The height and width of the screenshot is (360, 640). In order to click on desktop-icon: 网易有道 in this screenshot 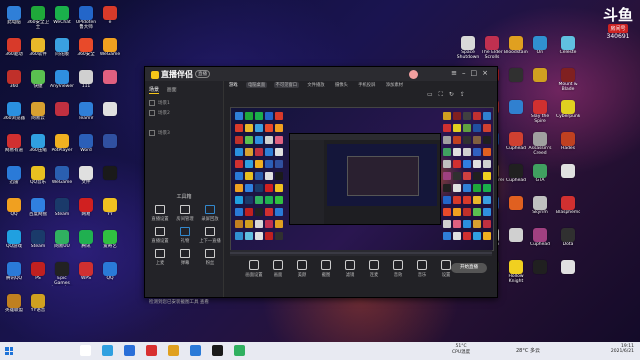, I will do `click(14, 146)`.